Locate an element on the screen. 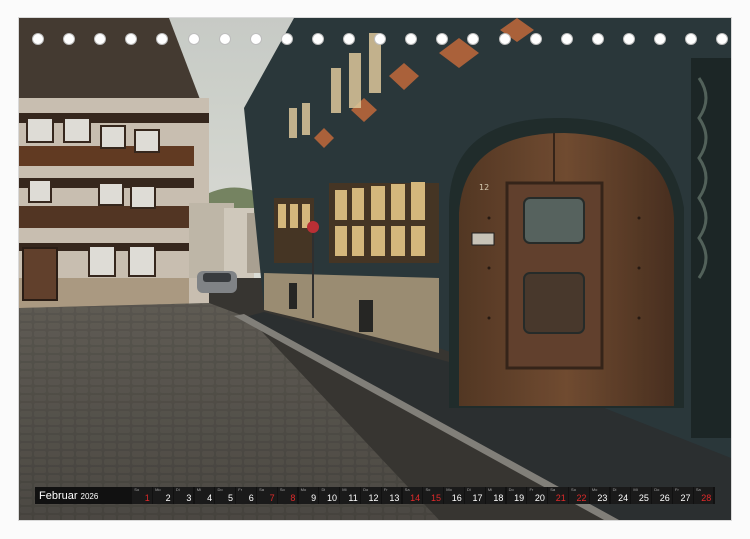 The height and width of the screenshot is (539, 750). day-number: 21 is located at coordinates (560, 498).